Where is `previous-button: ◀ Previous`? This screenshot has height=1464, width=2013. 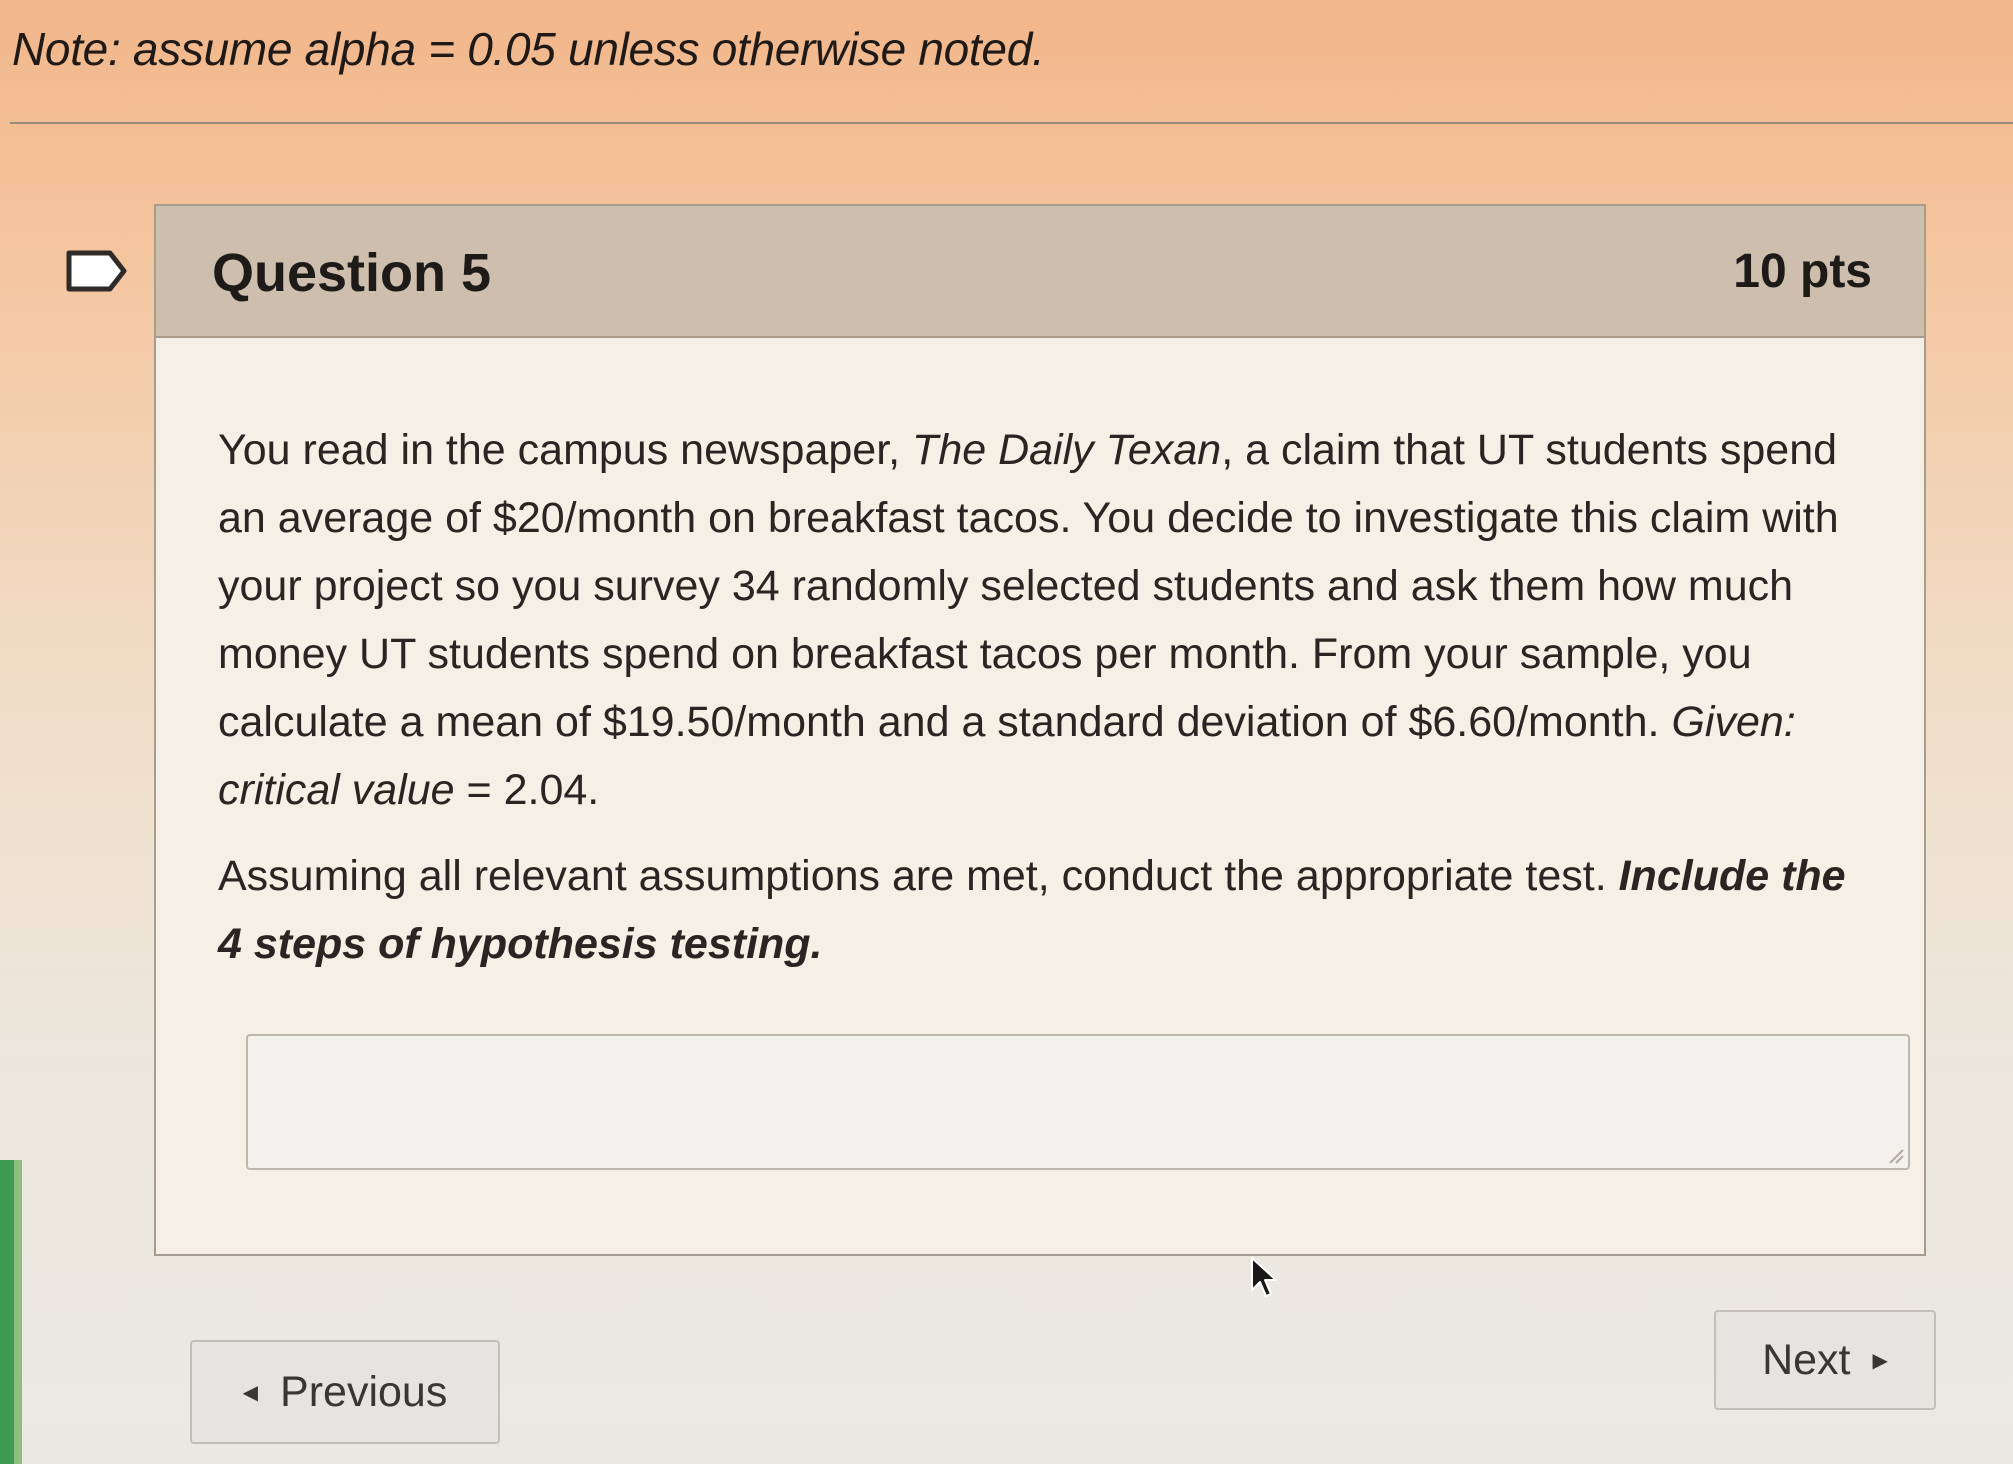
previous-button: ◀ Previous is located at coordinates (345, 1392).